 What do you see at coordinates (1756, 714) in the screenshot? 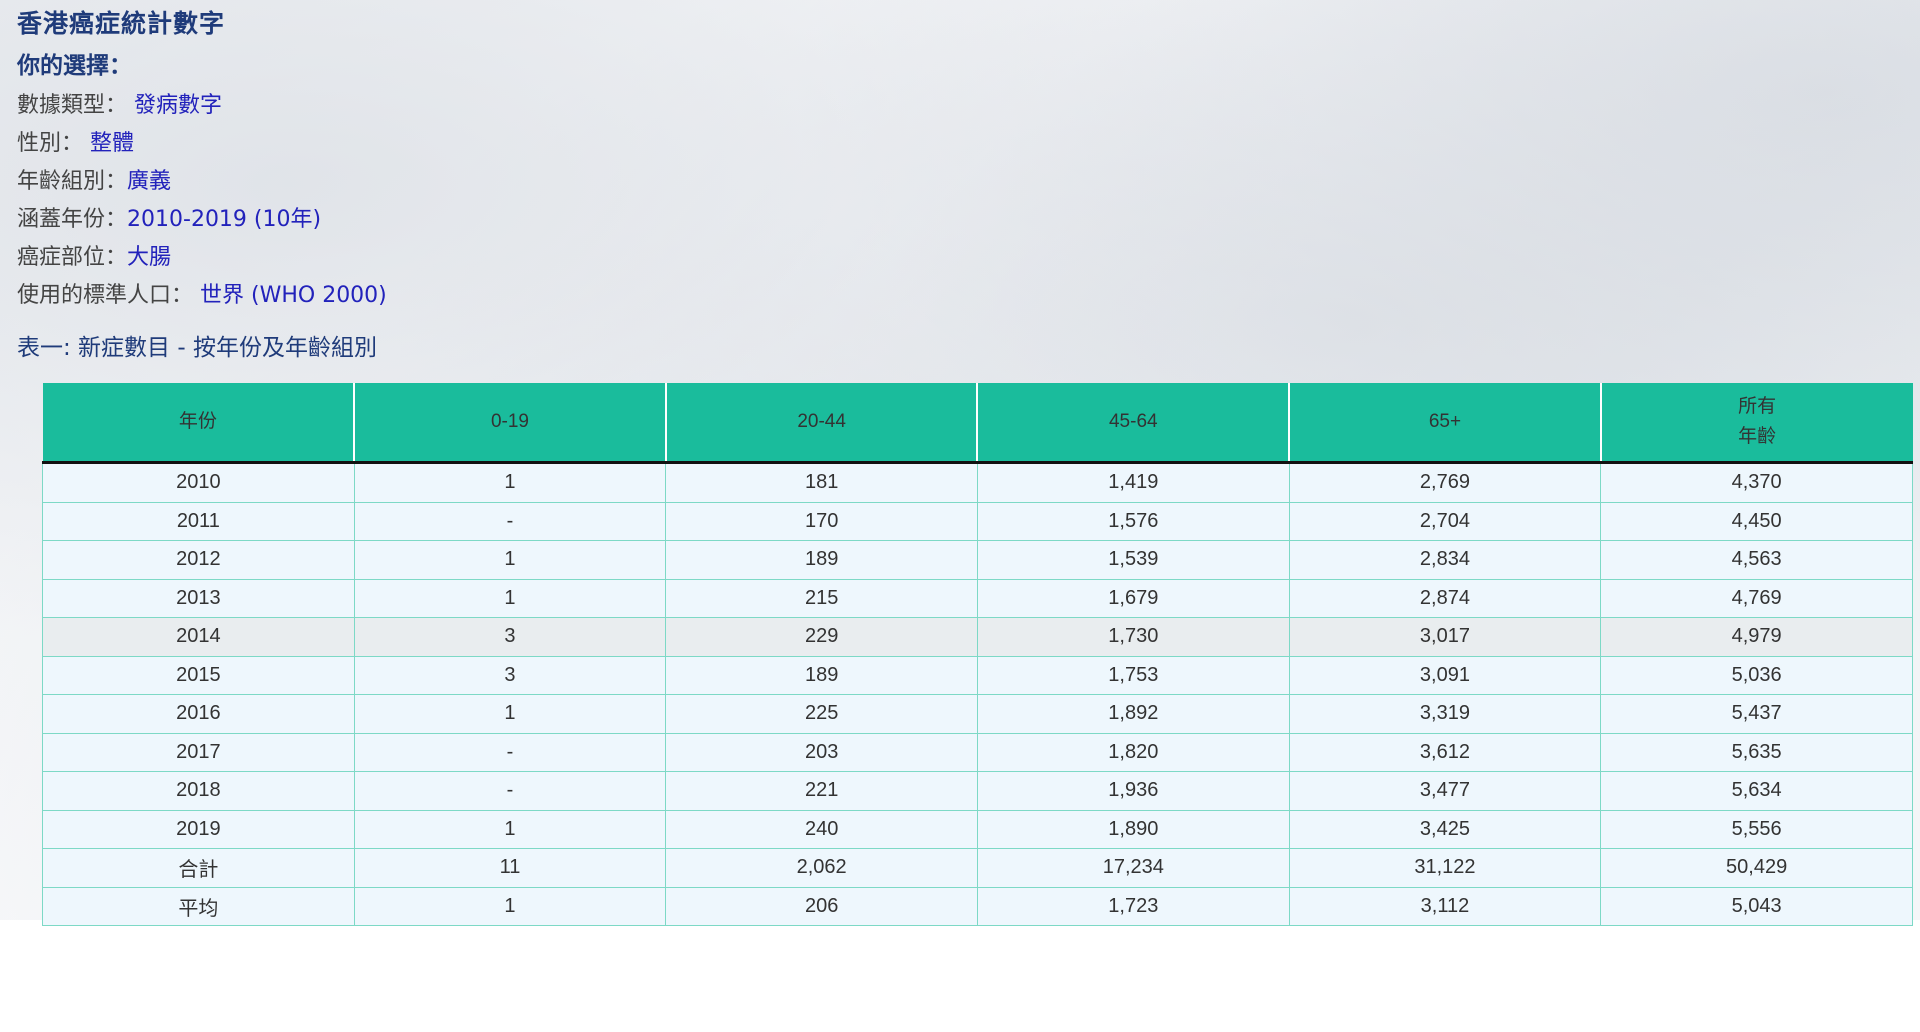
I see `cell-all-ages: 5,437` at bounding box center [1756, 714].